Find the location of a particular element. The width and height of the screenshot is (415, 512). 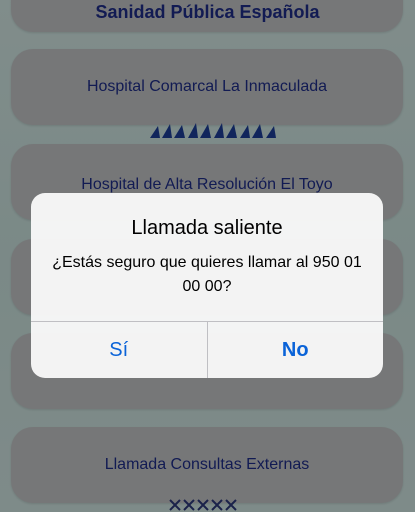

yes-button: Sí is located at coordinates (119, 350).